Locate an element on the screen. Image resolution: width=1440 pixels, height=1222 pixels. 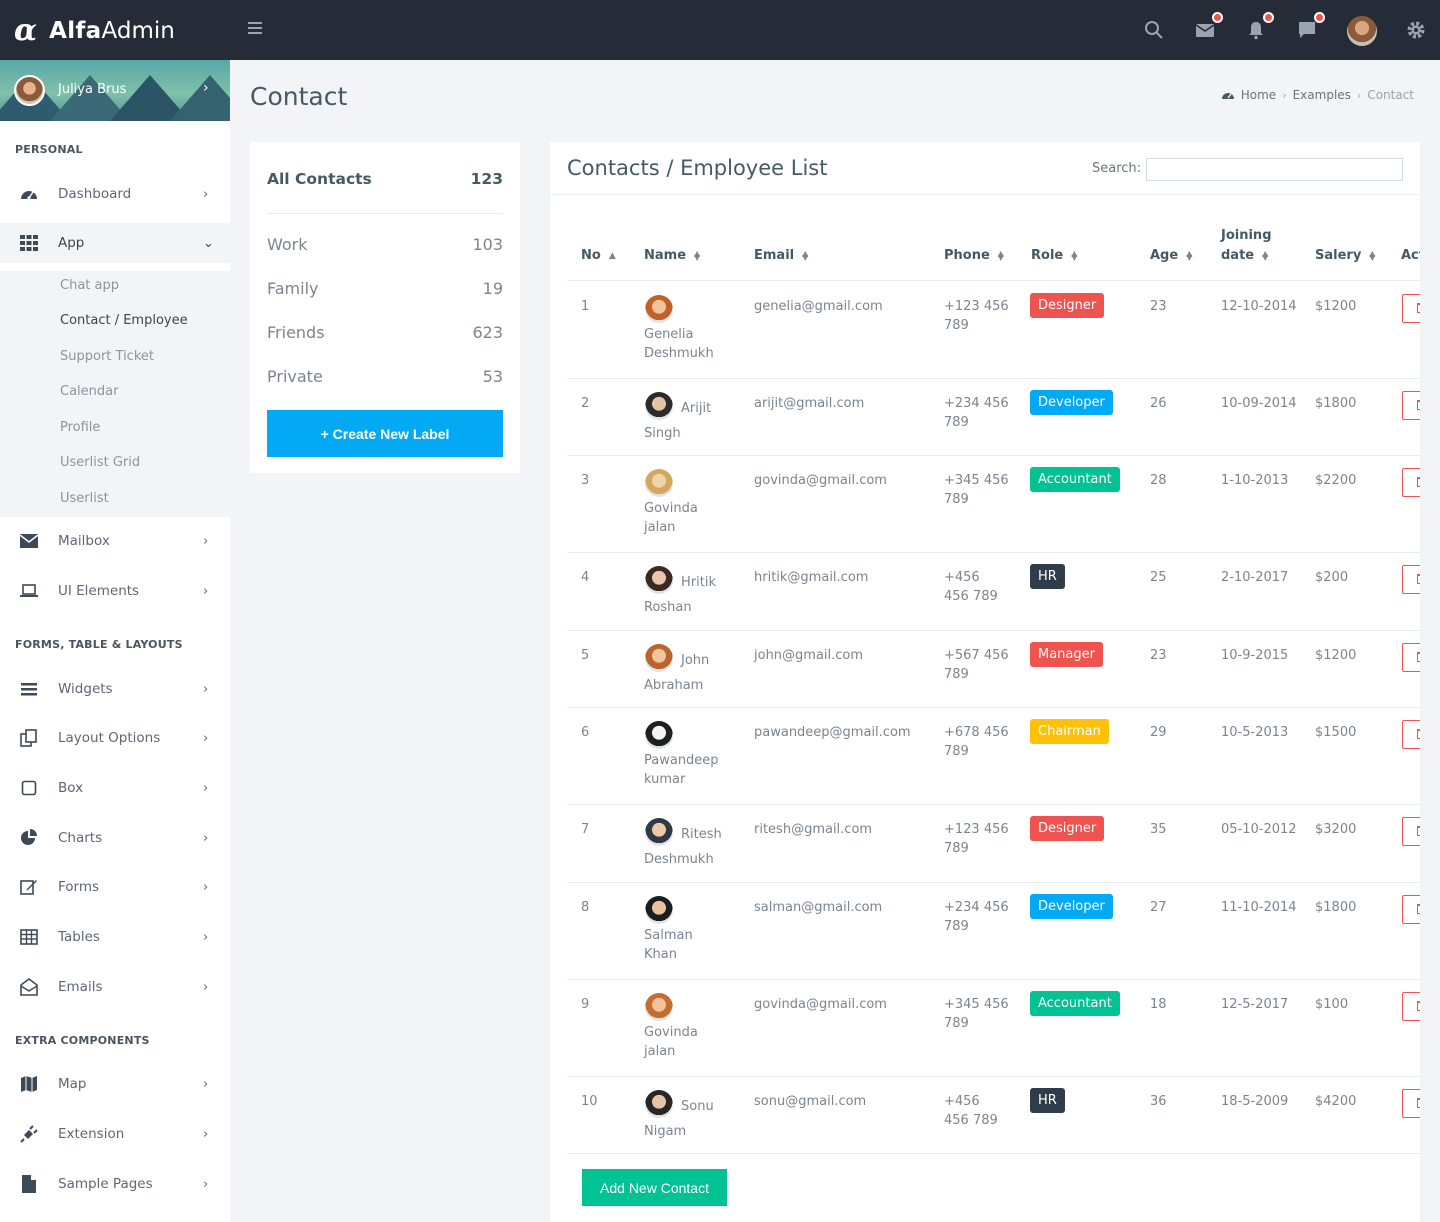
label-work: Work 103 is located at coordinates (385, 244).